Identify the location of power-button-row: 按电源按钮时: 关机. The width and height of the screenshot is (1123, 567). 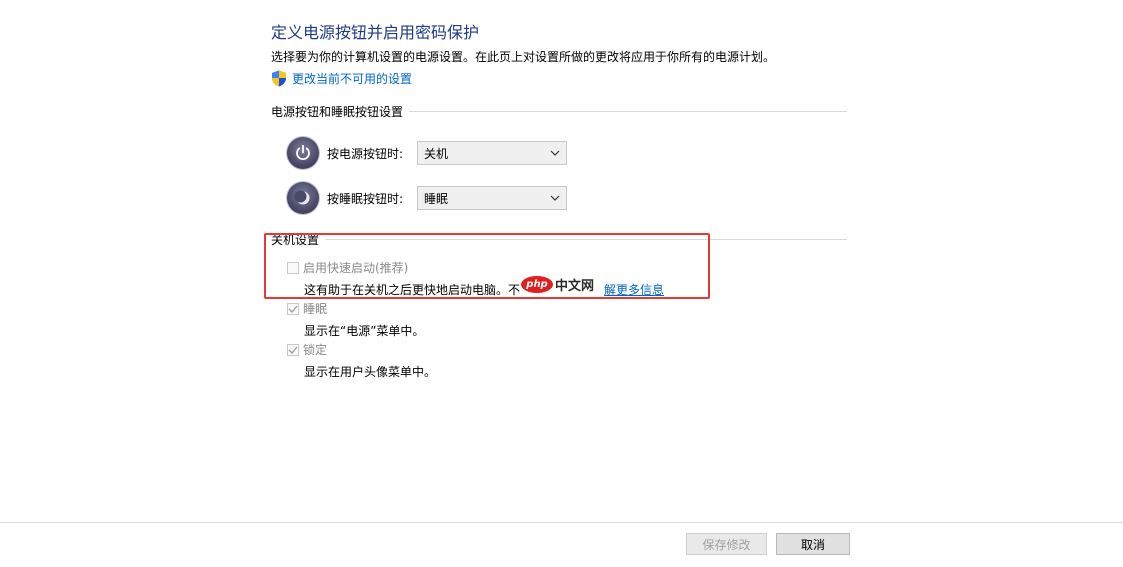
(427, 153).